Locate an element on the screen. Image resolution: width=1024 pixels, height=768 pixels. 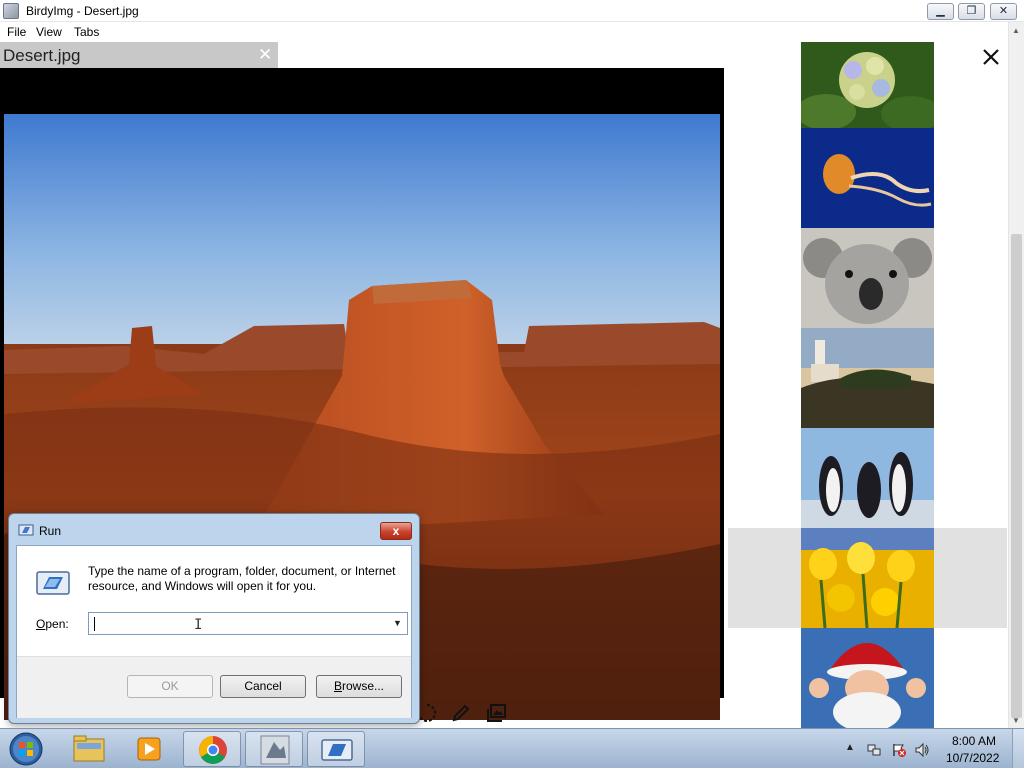
media-player-icon is located at coordinates (149, 749).